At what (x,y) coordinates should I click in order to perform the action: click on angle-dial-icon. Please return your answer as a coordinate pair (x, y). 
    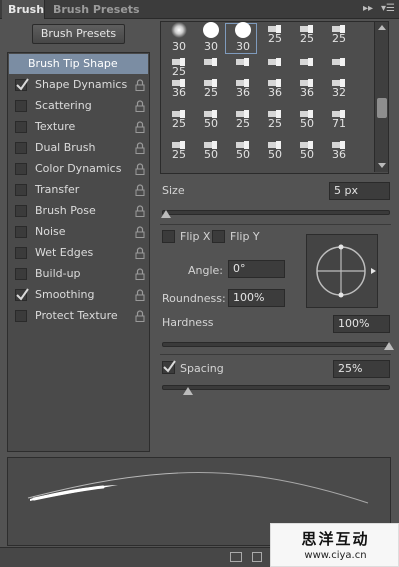
    Looking at the image, I should click on (346, 271).